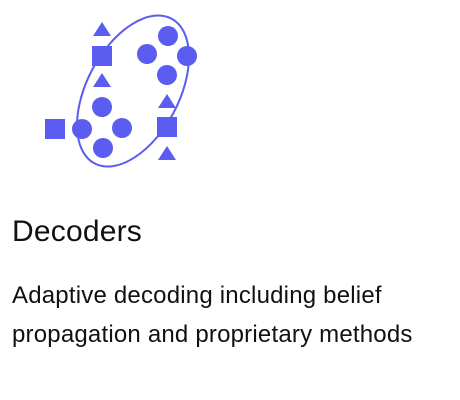  I want to click on decoder-graph-icon, so click(121, 91).